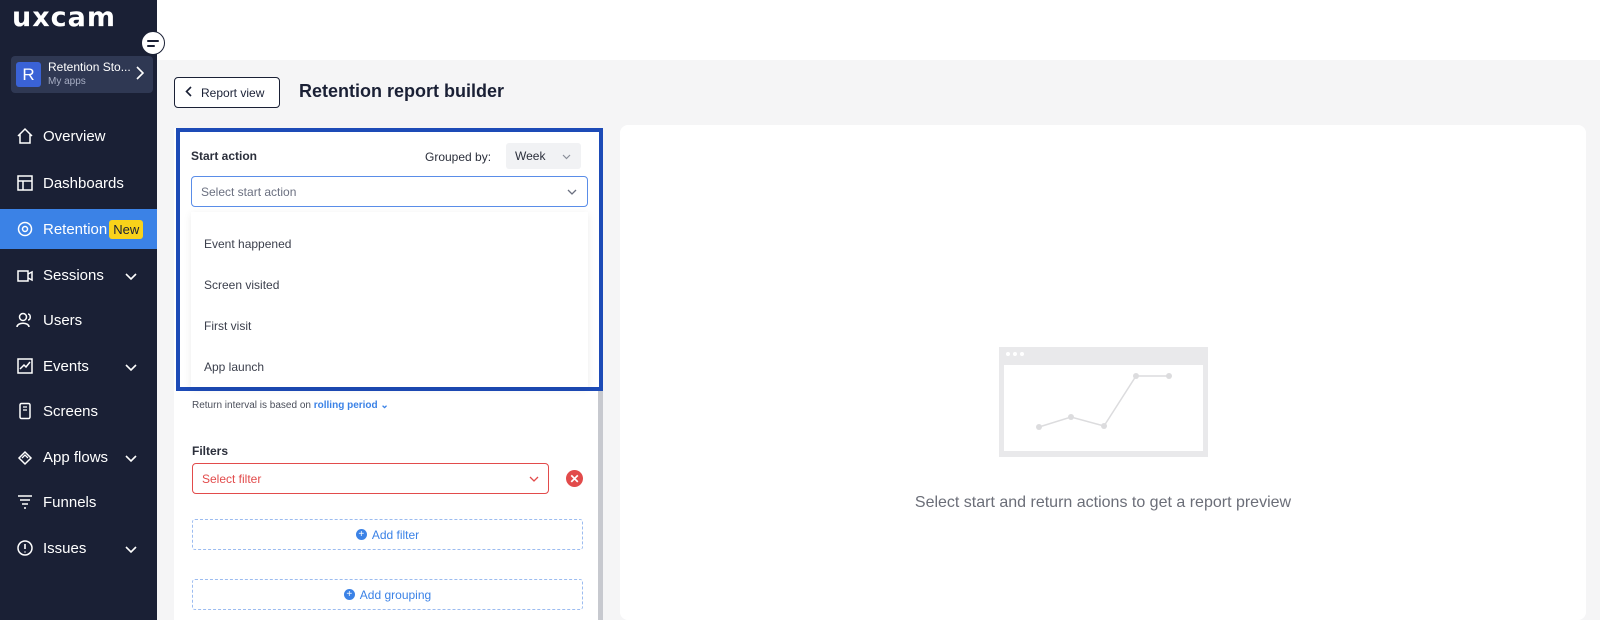 This screenshot has height=620, width=1600. Describe the element at coordinates (25, 136) in the screenshot. I see `home-icon` at that location.